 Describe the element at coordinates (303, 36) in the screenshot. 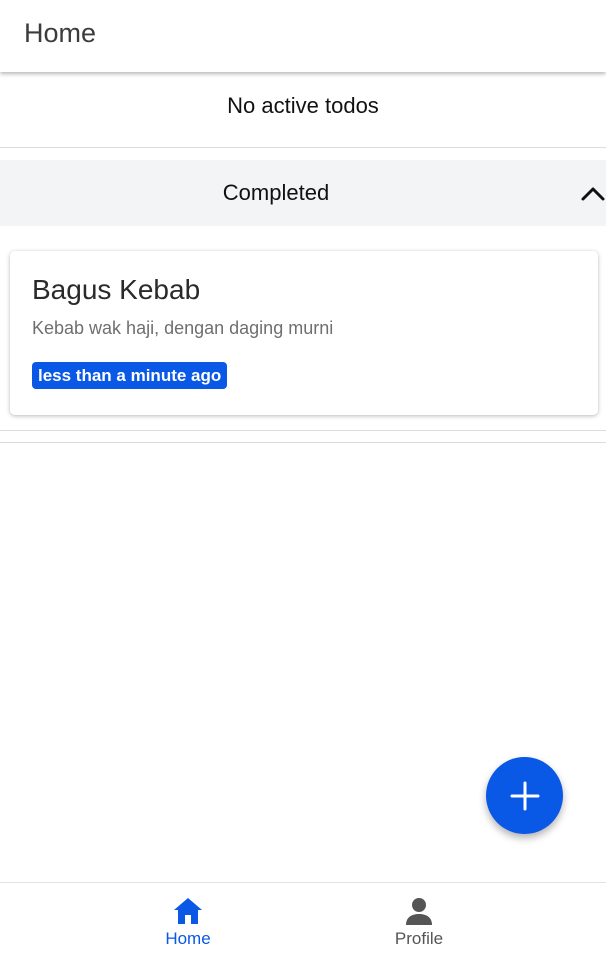

I see `app-bar: Home` at that location.